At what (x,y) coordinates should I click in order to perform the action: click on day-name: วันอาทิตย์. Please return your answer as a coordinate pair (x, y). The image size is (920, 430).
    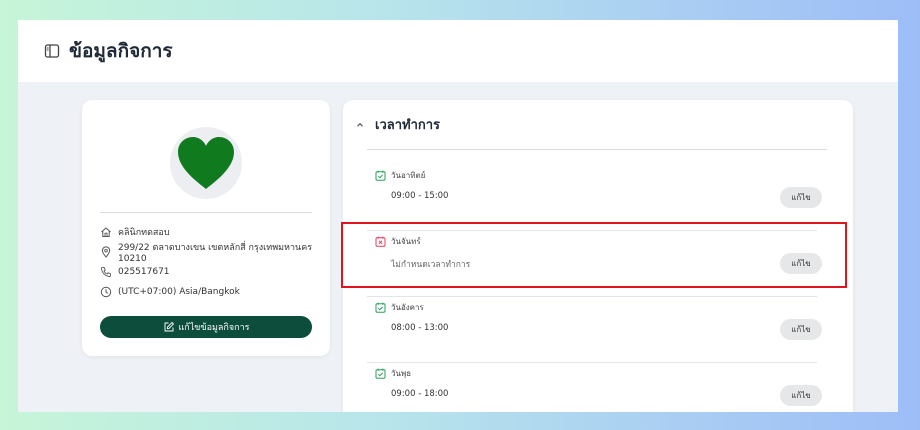
    Looking at the image, I should click on (408, 175).